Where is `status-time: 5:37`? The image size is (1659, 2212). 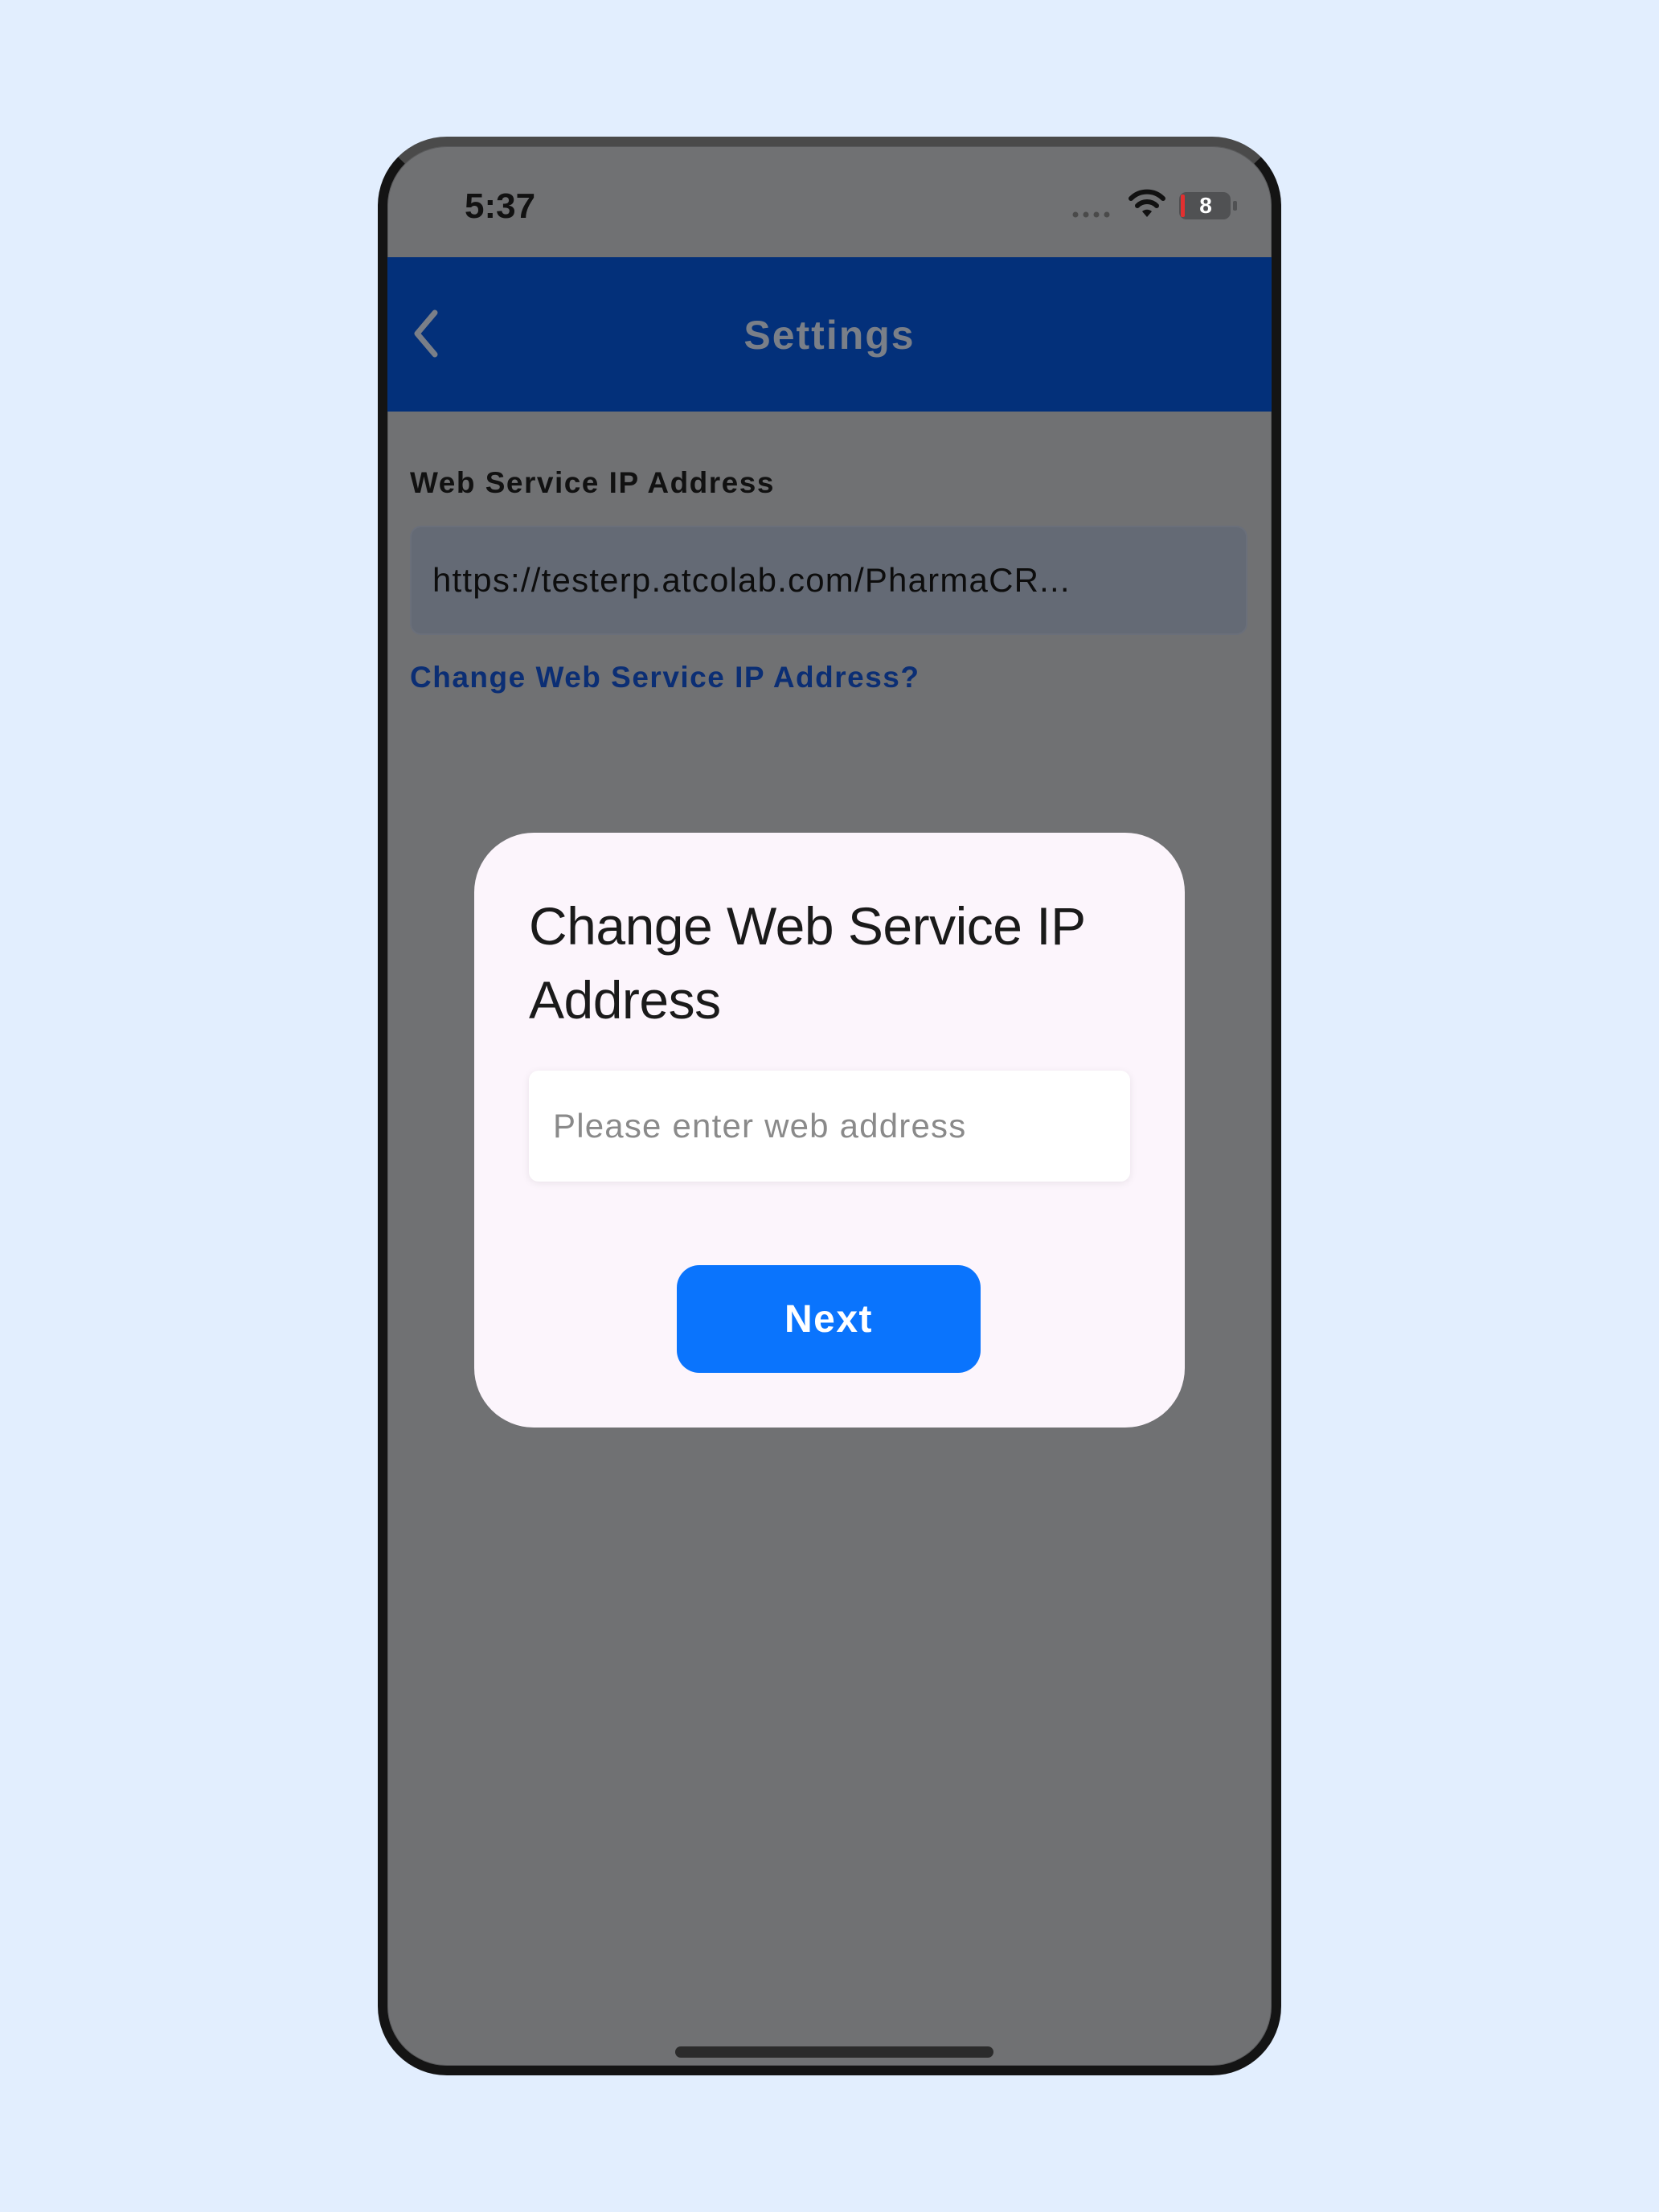
status-time: 5:37 is located at coordinates (500, 206).